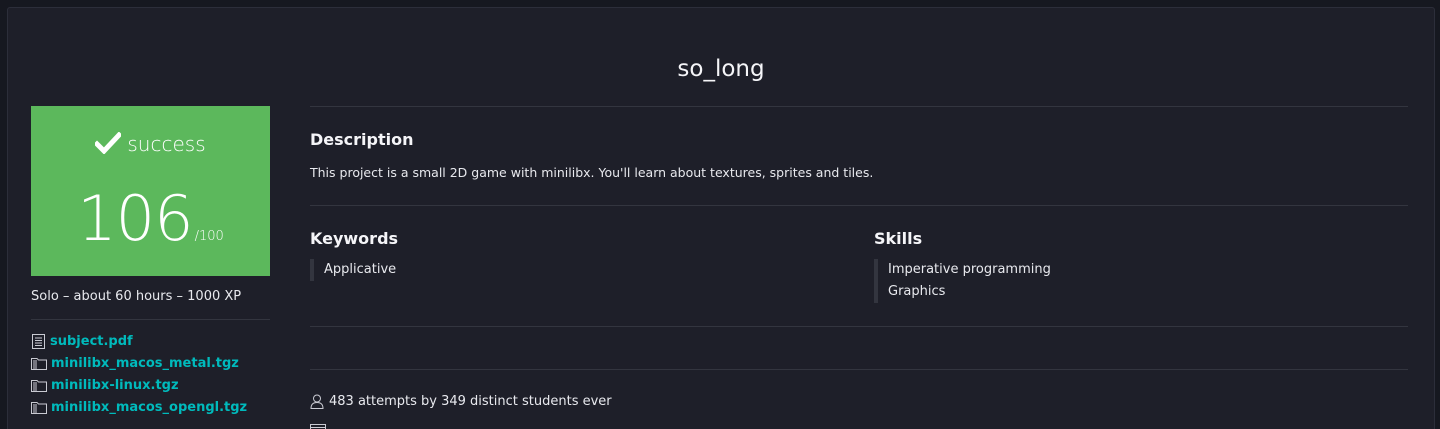 The image size is (1440, 429). Describe the element at coordinates (149, 407) in the screenshot. I see `attachment-link: minilibx_macos_opengl.tgz` at that location.